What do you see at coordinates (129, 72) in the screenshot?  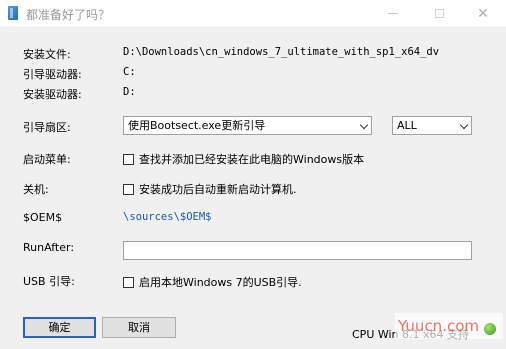 I see `boot-drive-value: C:` at bounding box center [129, 72].